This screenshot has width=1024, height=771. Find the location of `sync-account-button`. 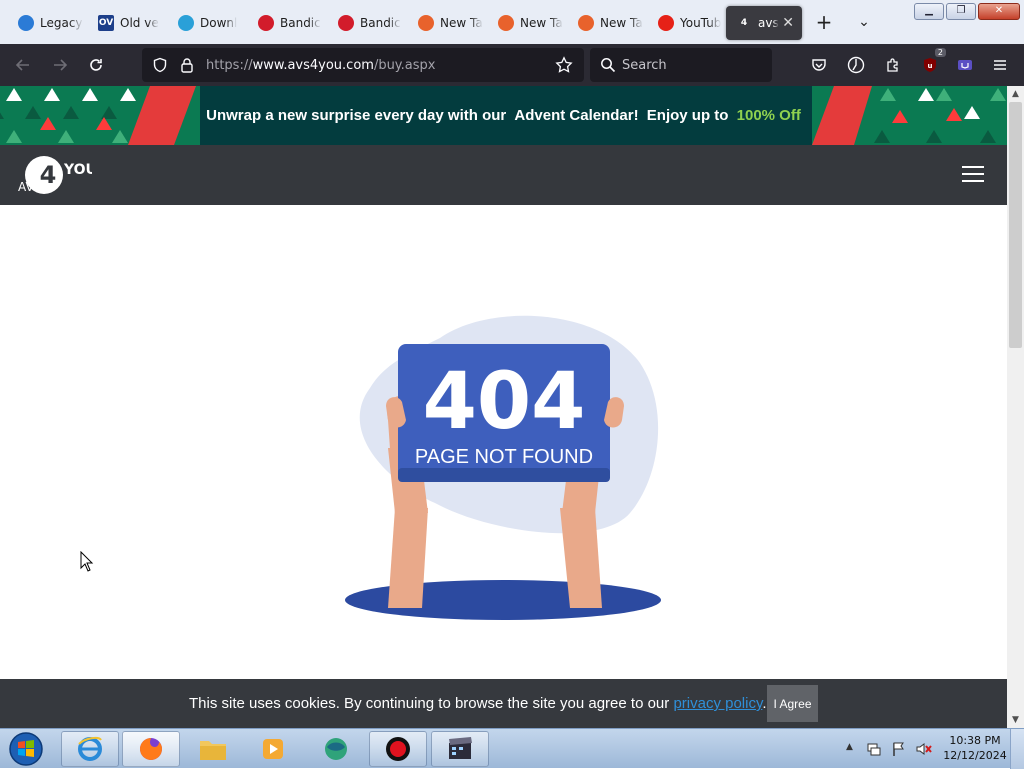

sync-account-button is located at coordinates (856, 65).